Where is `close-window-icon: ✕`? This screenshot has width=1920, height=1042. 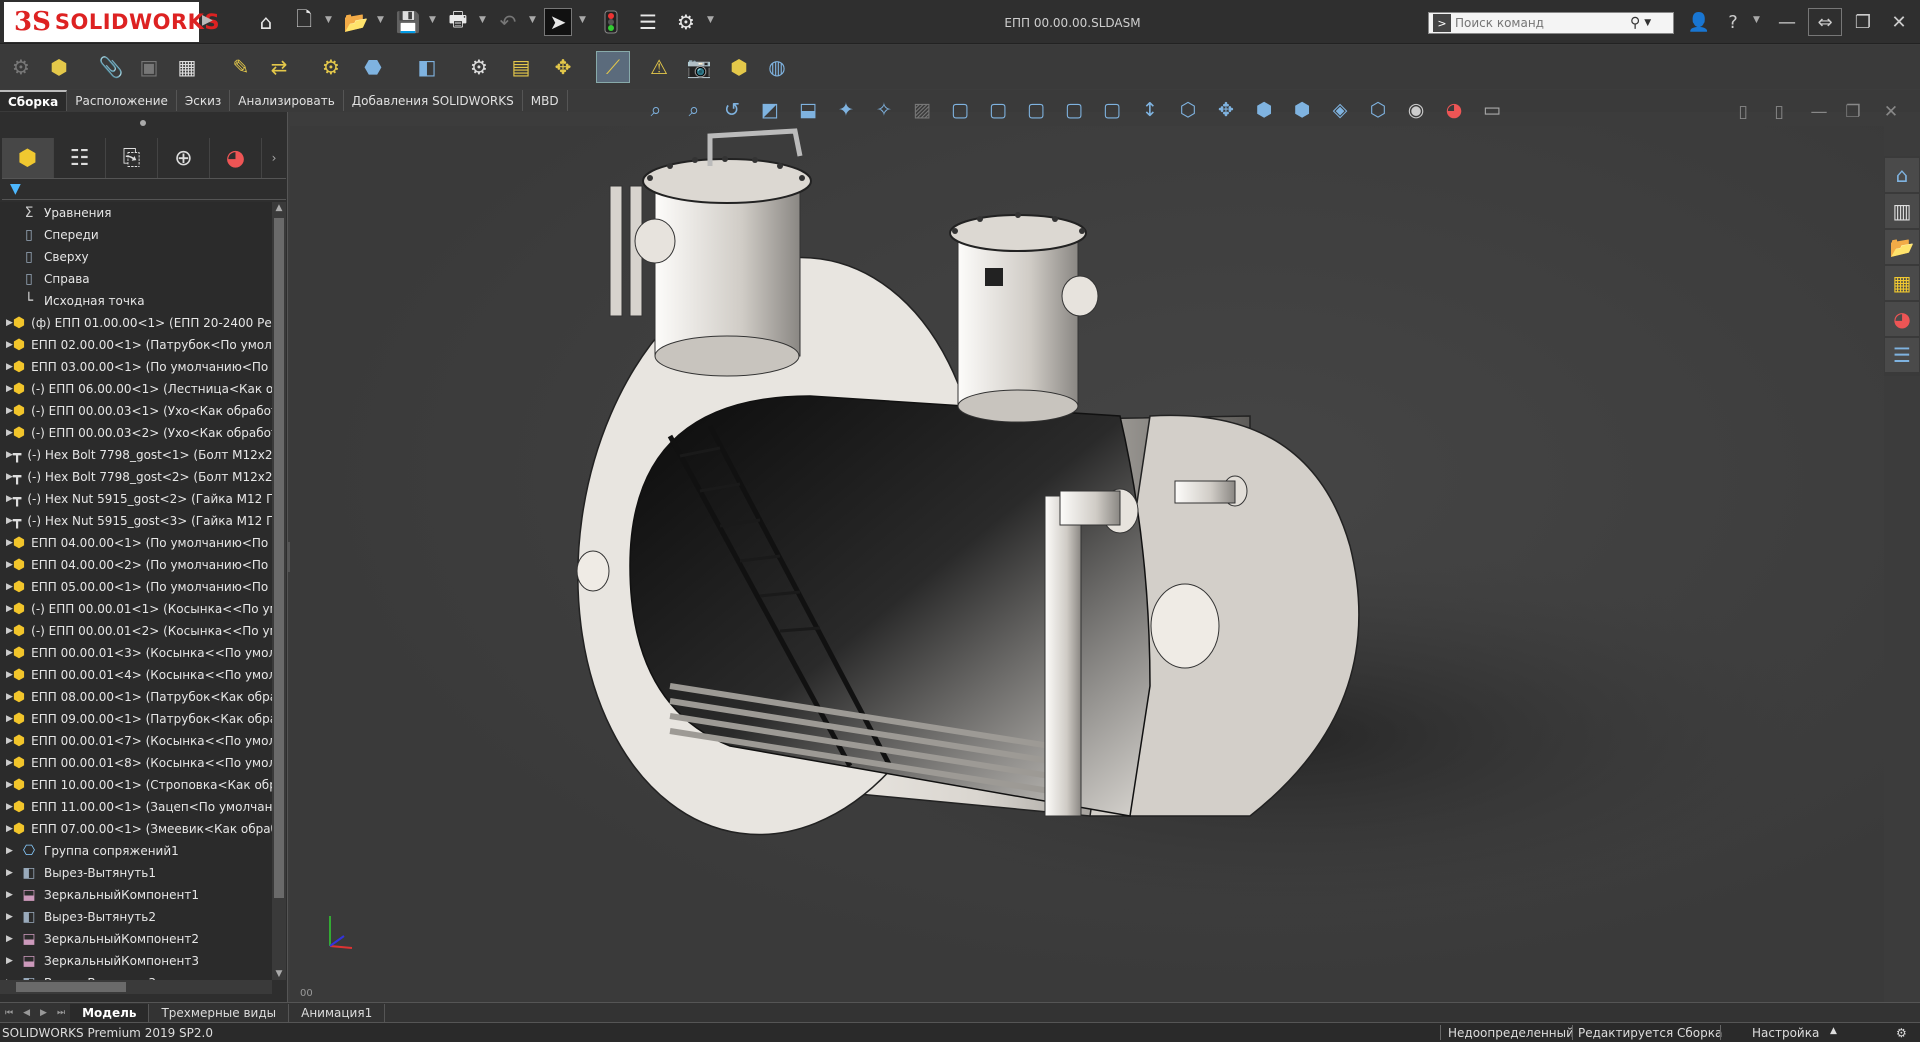 close-window-icon: ✕ is located at coordinates (1899, 22).